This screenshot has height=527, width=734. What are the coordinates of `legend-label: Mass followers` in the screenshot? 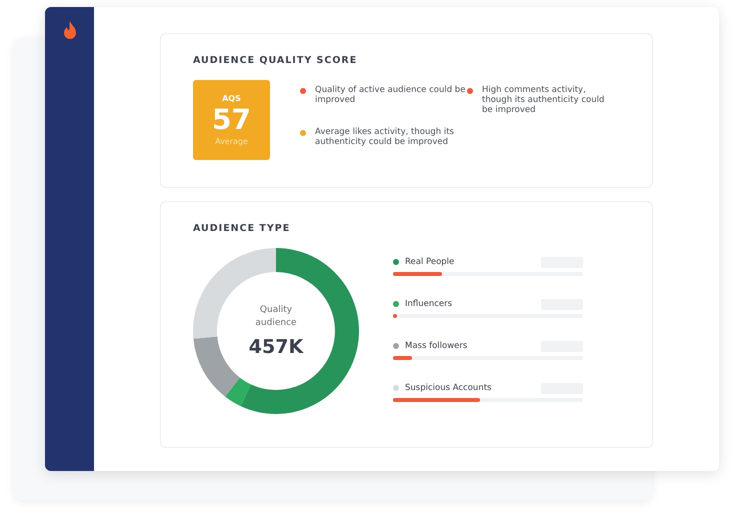 It's located at (436, 346).